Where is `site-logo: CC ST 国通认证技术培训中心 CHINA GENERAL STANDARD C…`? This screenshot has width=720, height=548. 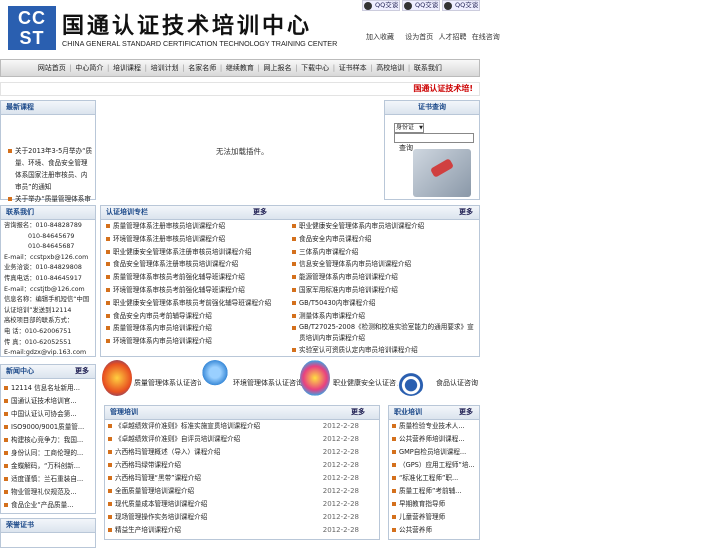 site-logo: CC ST 国通认证技术培训中心 CHINA GENERAL STANDARD C… is located at coordinates (172, 29).